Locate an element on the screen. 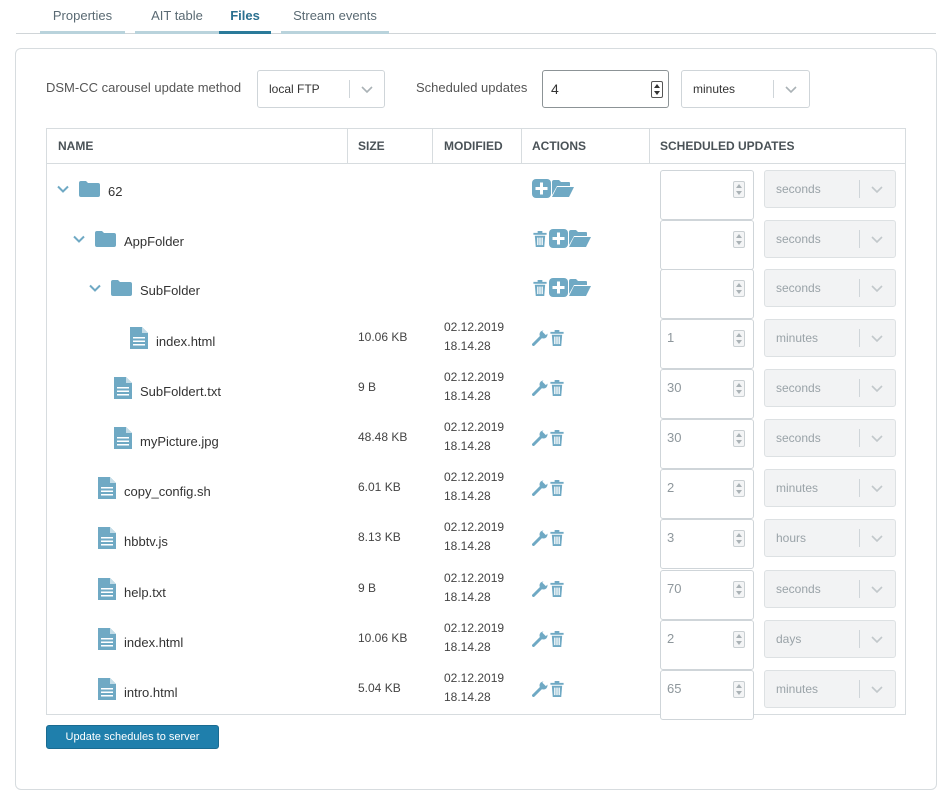 This screenshot has height=805, width=952. name-cell: AppFolder is located at coordinates (128, 239).